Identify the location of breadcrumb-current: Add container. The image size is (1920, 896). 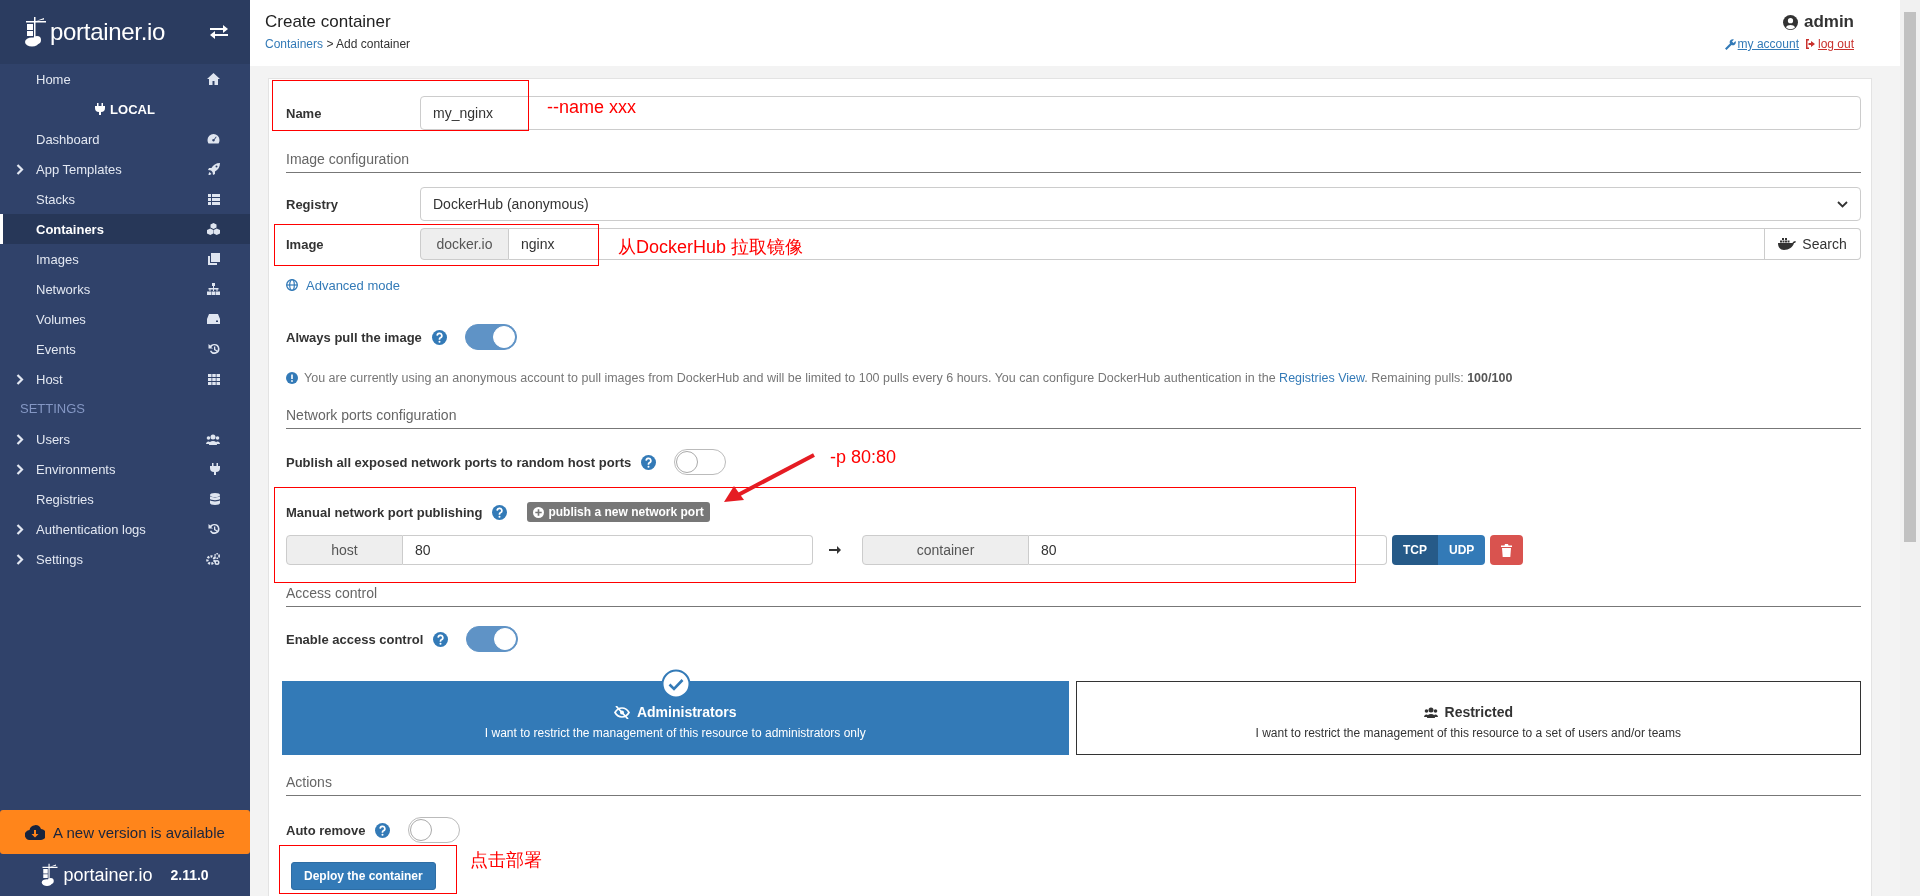
(373, 44).